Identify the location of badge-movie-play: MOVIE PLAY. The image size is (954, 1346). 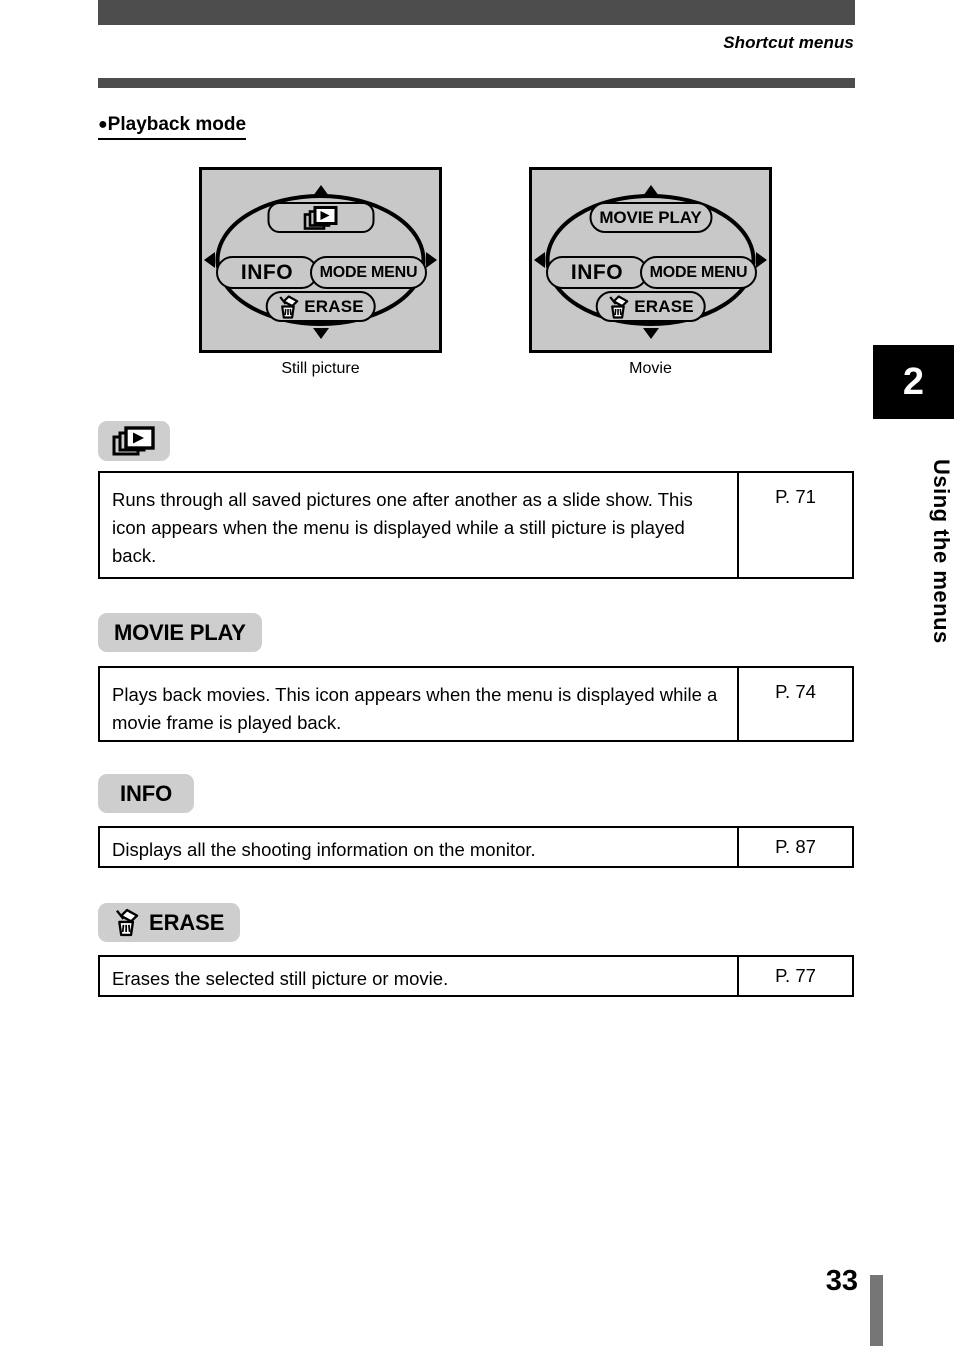
(180, 632).